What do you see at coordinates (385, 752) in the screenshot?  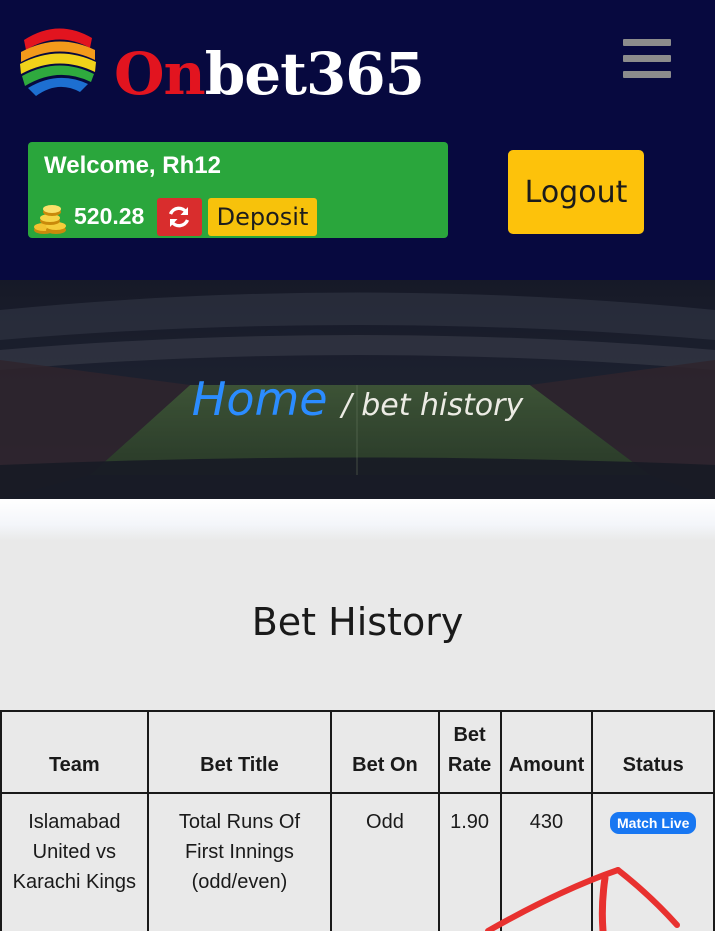 I see `column-header-bet-on: Bet On` at bounding box center [385, 752].